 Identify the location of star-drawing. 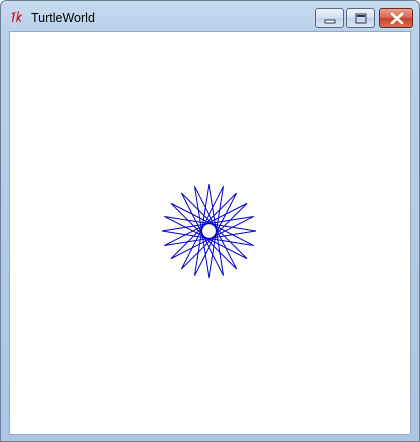
(209, 231).